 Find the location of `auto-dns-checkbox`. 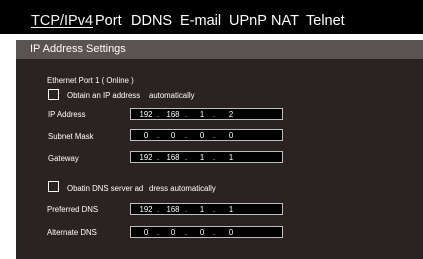

auto-dns-checkbox is located at coordinates (53, 186).